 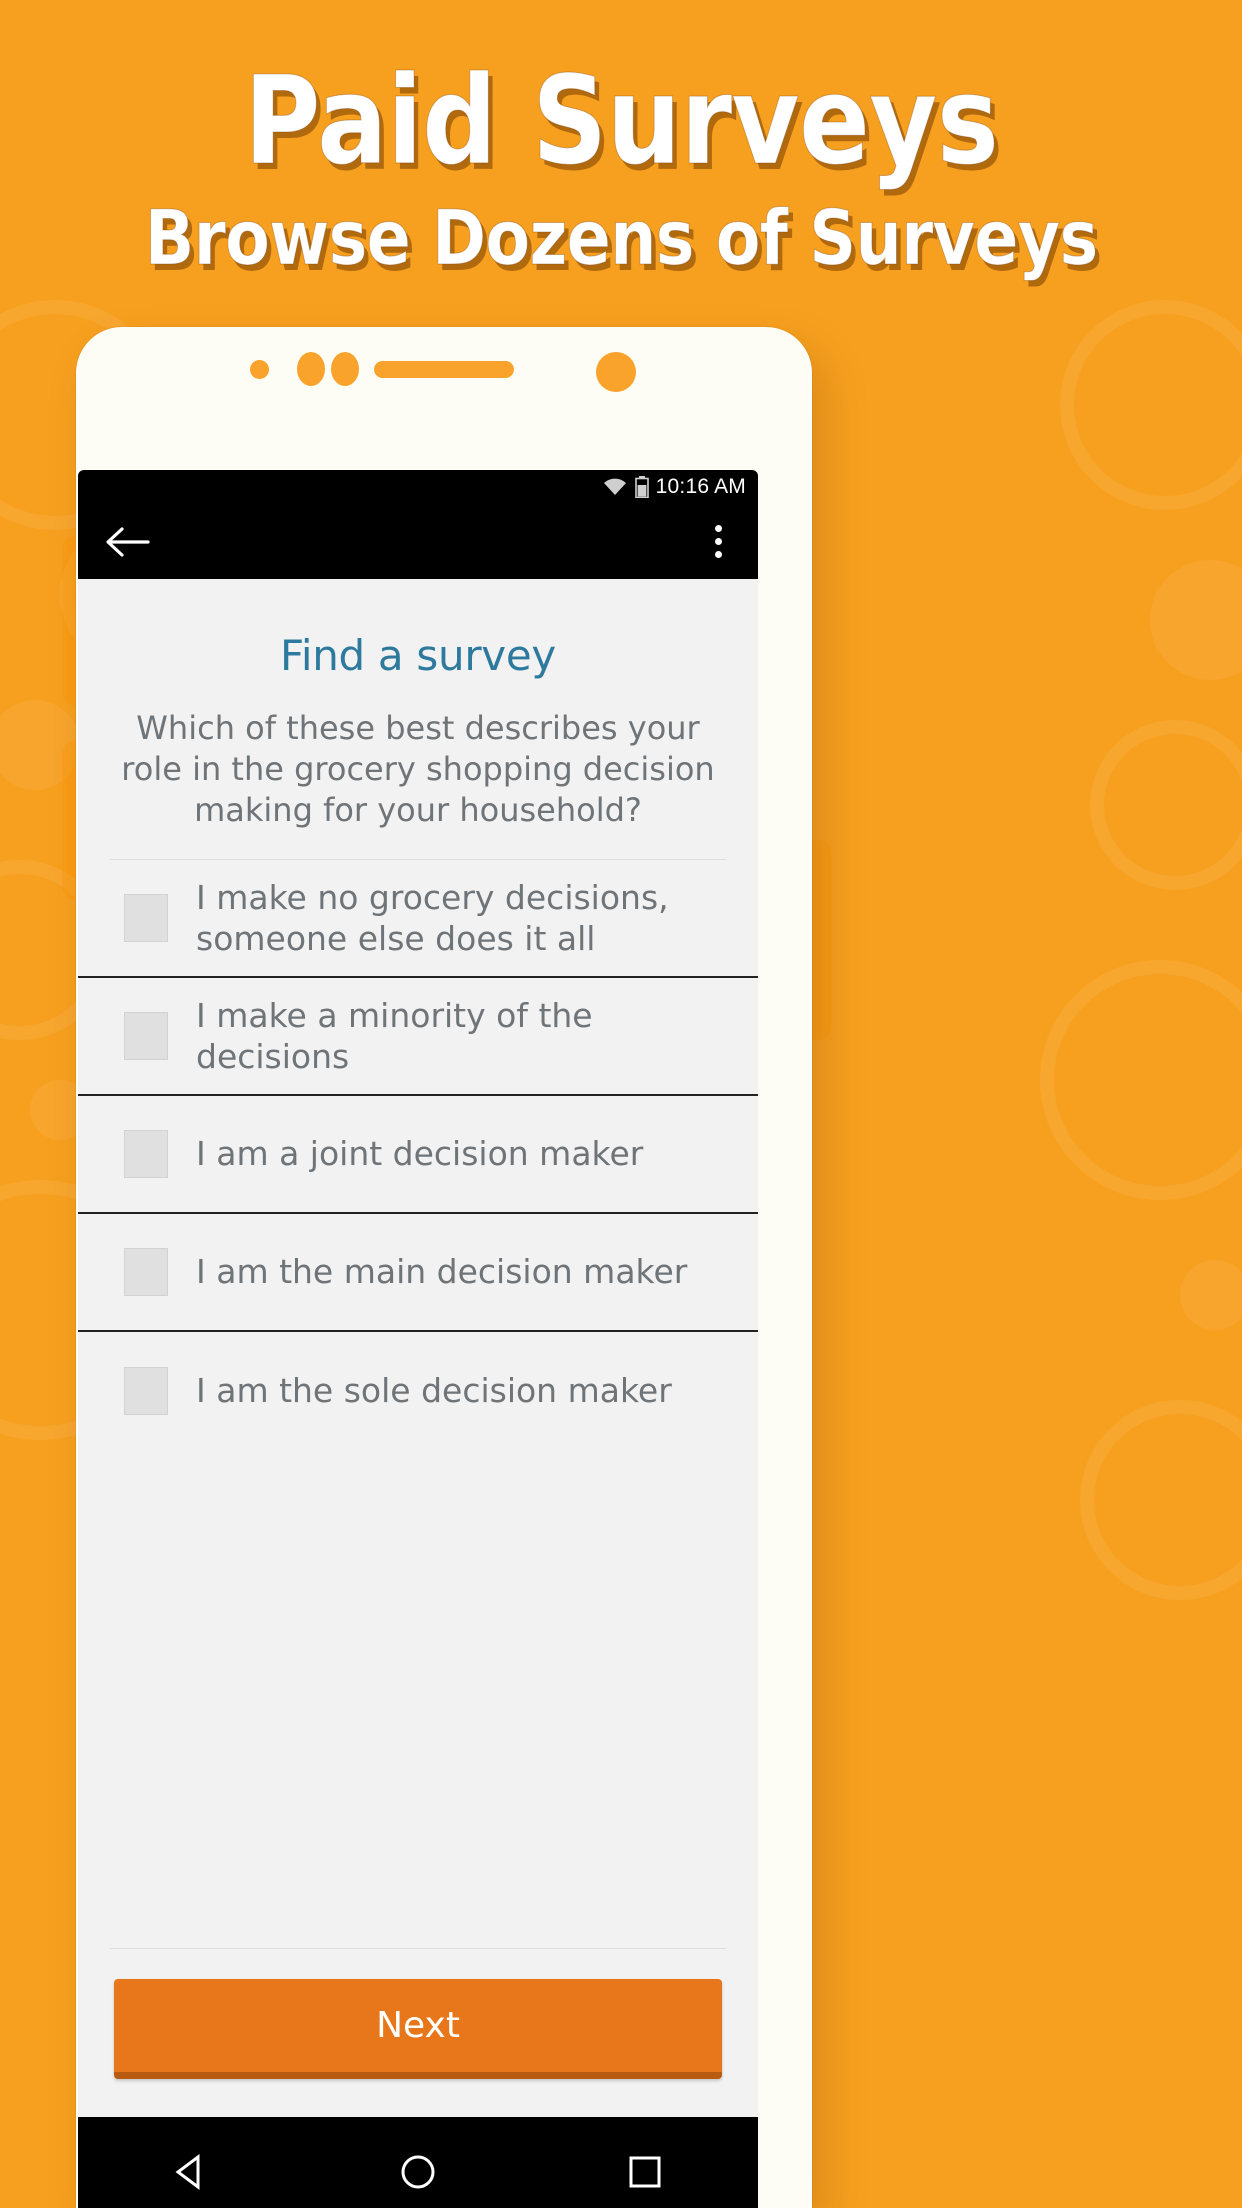 I want to click on page-title: Find a survey, so click(x=418, y=655).